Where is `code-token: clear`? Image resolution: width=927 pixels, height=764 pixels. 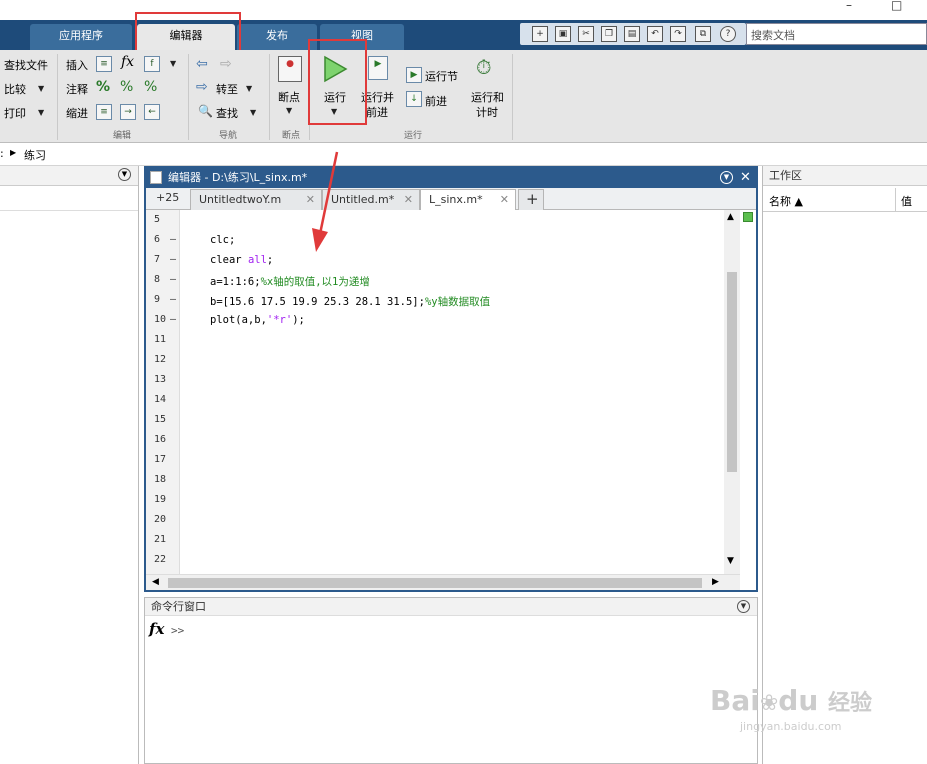
code-token: clear is located at coordinates (229, 260).